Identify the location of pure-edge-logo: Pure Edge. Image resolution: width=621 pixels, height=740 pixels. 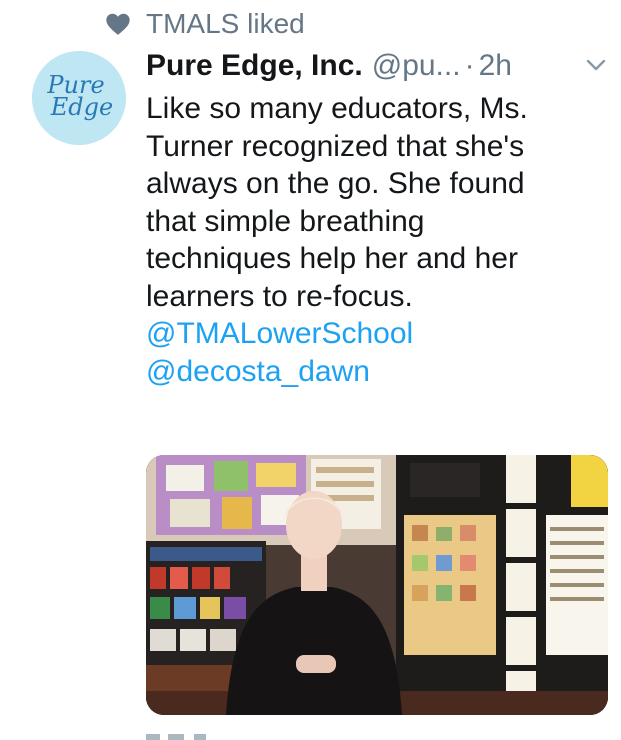
(79, 98).